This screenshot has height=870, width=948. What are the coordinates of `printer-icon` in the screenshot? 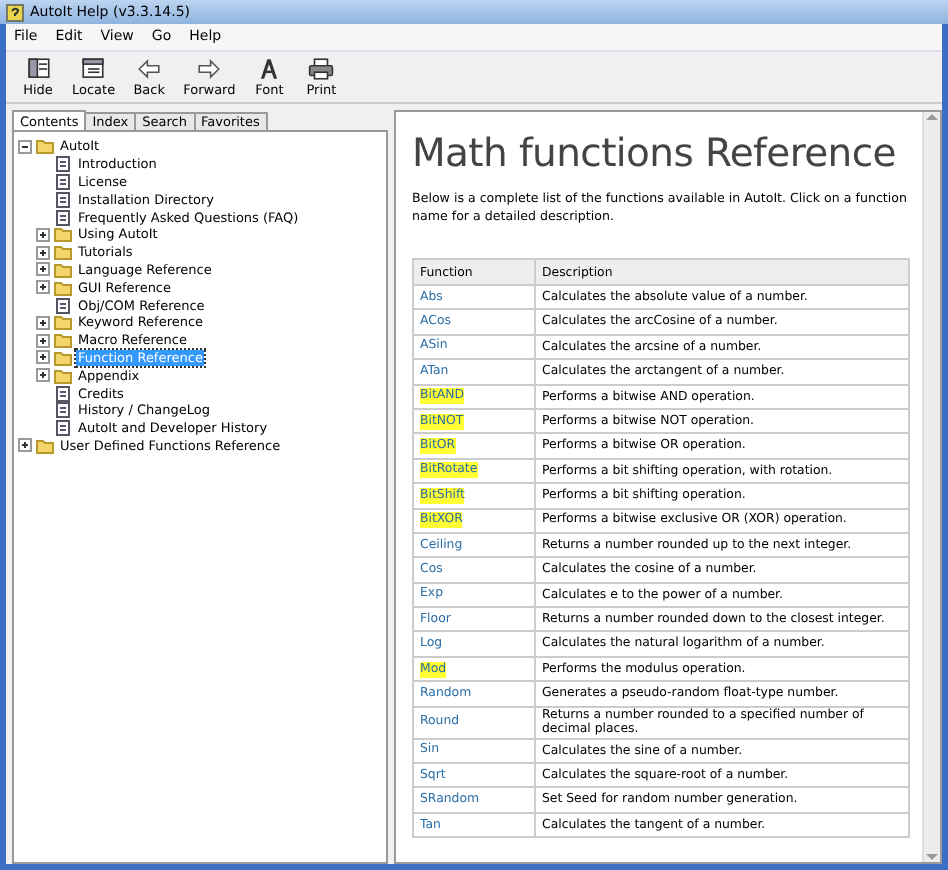 It's located at (321, 69).